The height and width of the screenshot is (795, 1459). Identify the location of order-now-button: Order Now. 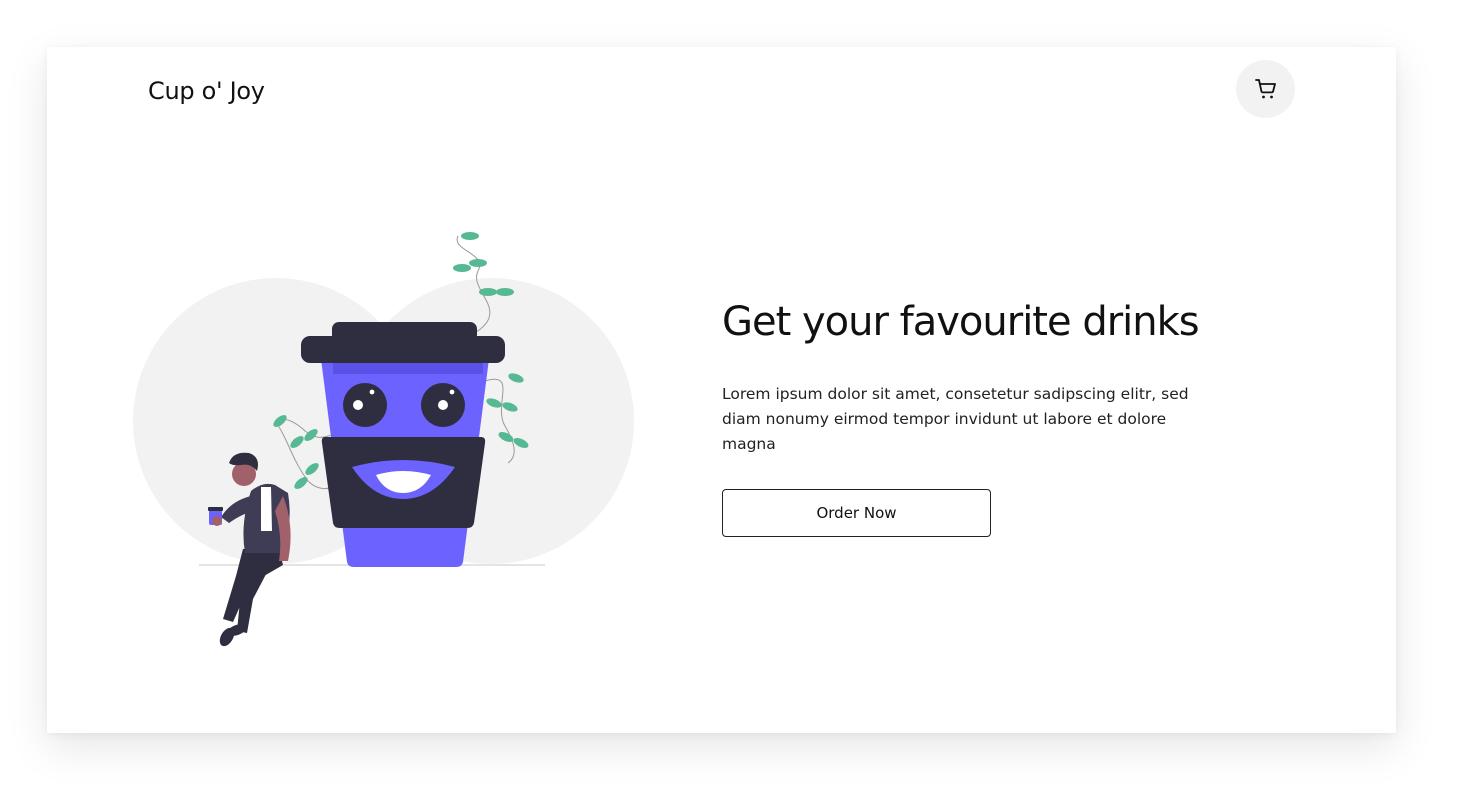
(856, 513).